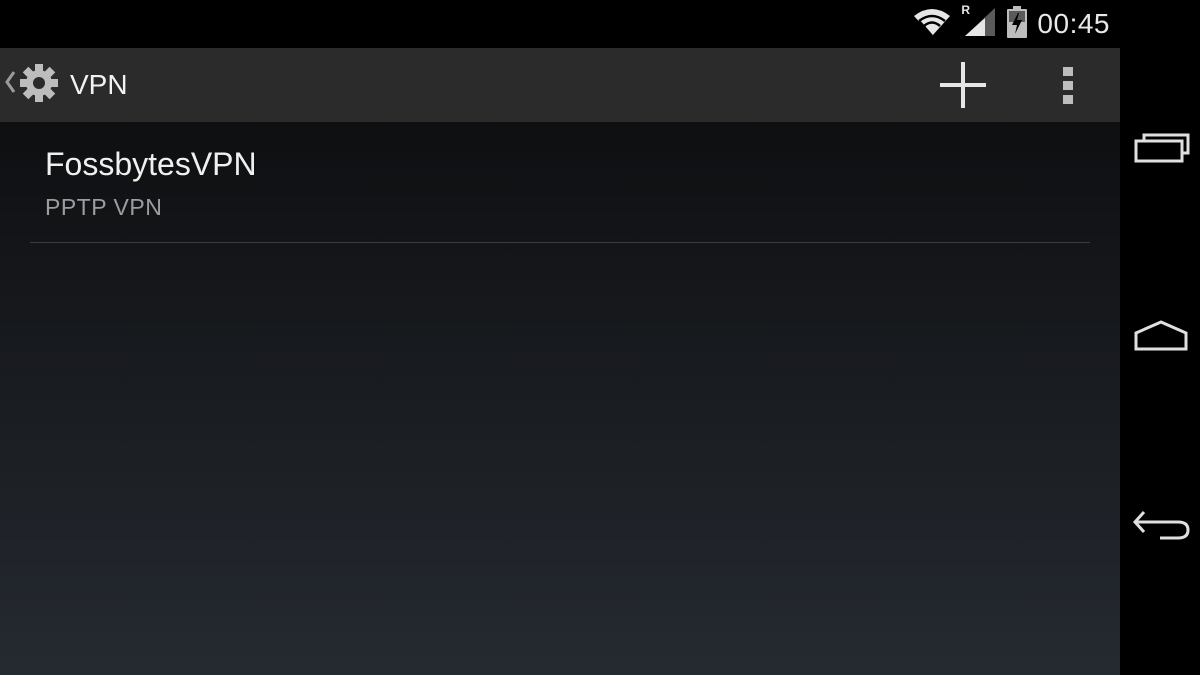 The height and width of the screenshot is (675, 1200). What do you see at coordinates (932, 24) in the screenshot?
I see `wifi-icon` at bounding box center [932, 24].